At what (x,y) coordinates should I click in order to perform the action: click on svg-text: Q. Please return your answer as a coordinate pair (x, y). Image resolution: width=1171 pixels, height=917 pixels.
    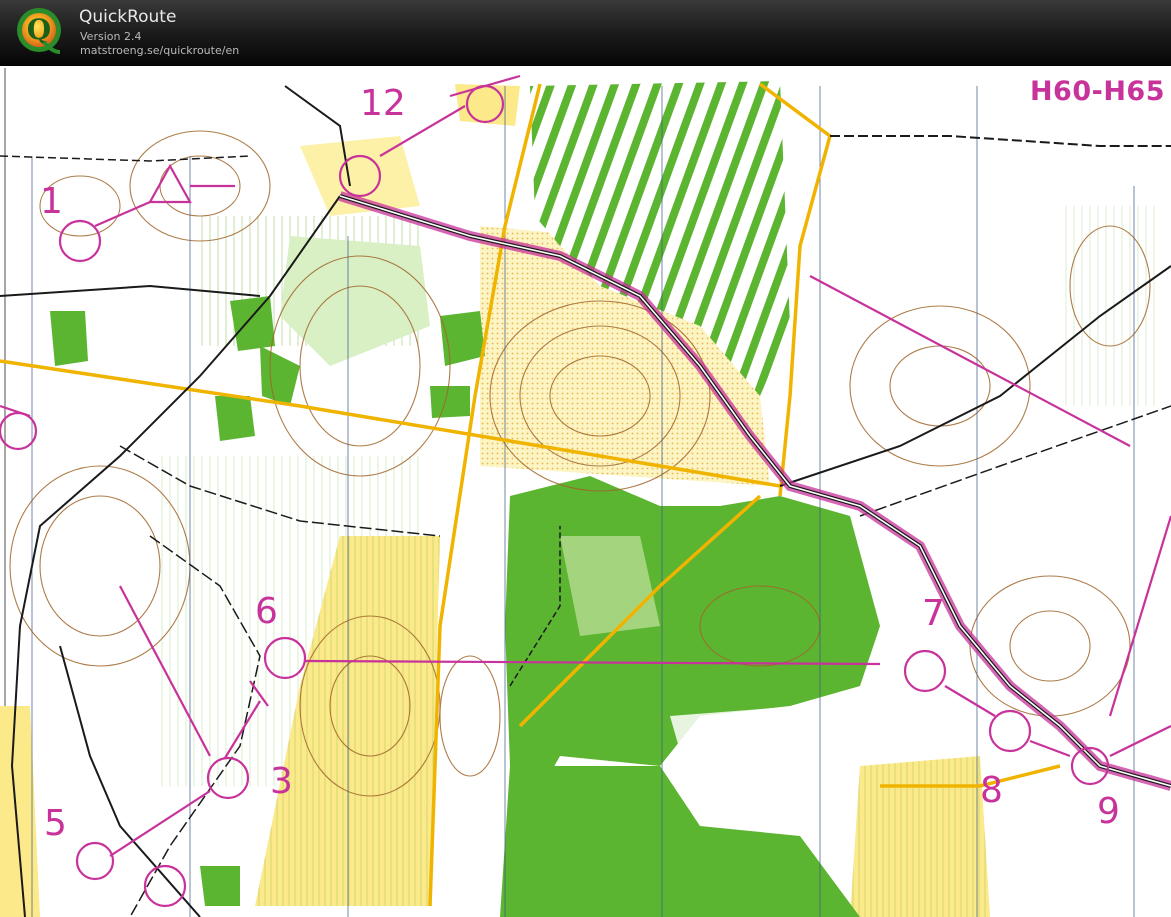
    Looking at the image, I should click on (39, 29).